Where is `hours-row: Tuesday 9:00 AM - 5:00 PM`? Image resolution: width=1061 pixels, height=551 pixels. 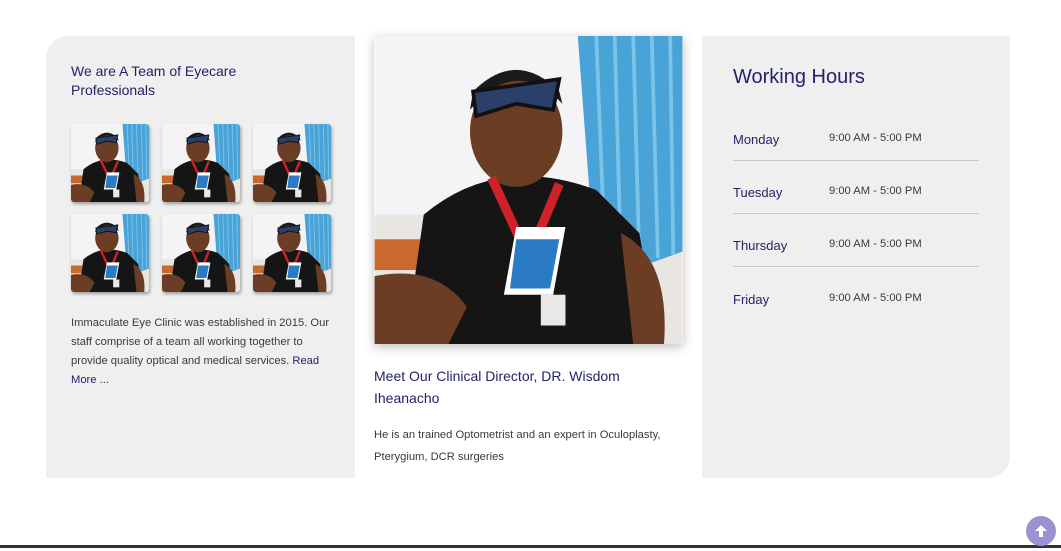 hours-row: Tuesday 9:00 AM - 5:00 PM is located at coordinates (856, 195).